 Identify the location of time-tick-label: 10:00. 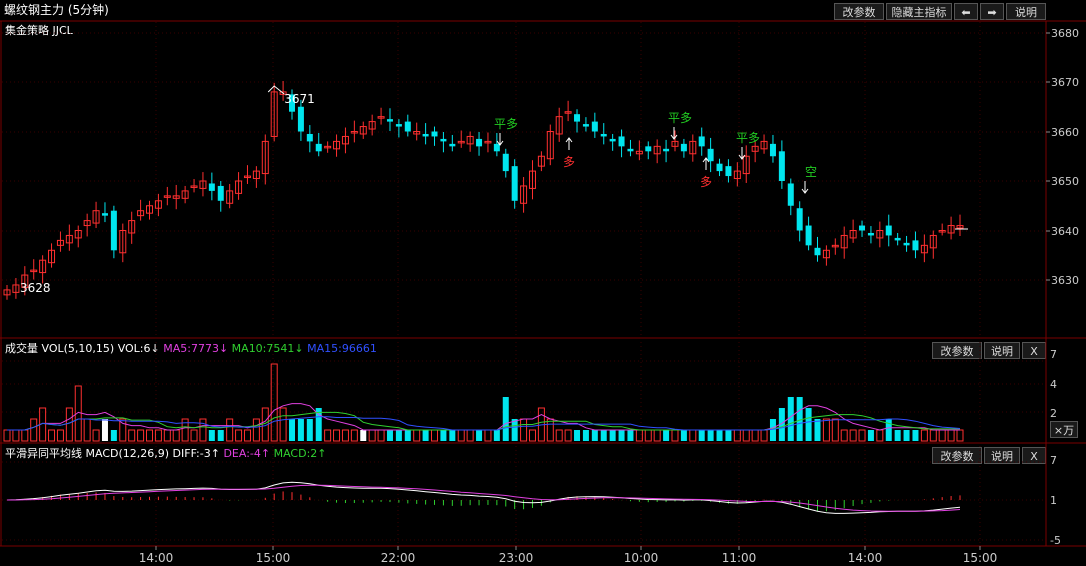
(641, 558).